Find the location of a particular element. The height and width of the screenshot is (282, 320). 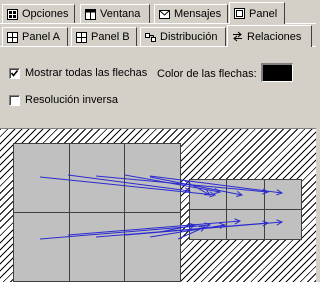

show-all-arrows-label: Mostrar todas las flechas is located at coordinates (86, 73).